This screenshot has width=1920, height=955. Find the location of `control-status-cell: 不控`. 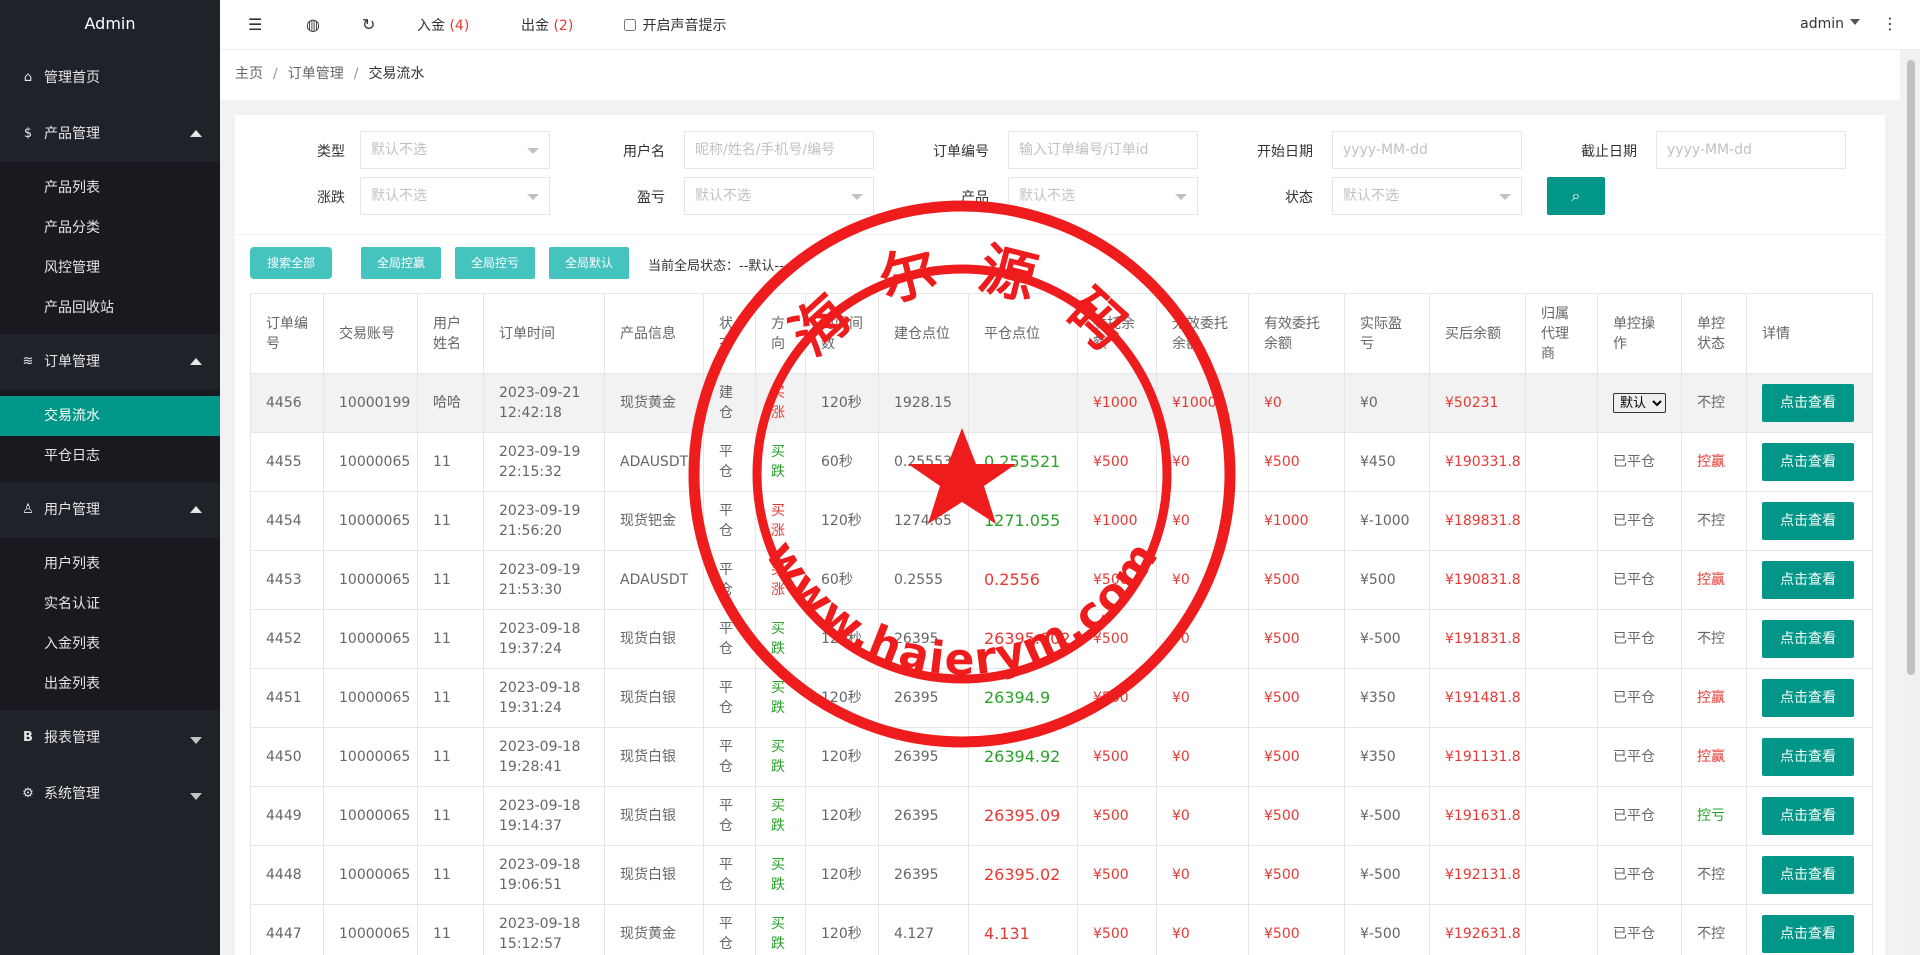

control-status-cell: 不控 is located at coordinates (1714, 929).